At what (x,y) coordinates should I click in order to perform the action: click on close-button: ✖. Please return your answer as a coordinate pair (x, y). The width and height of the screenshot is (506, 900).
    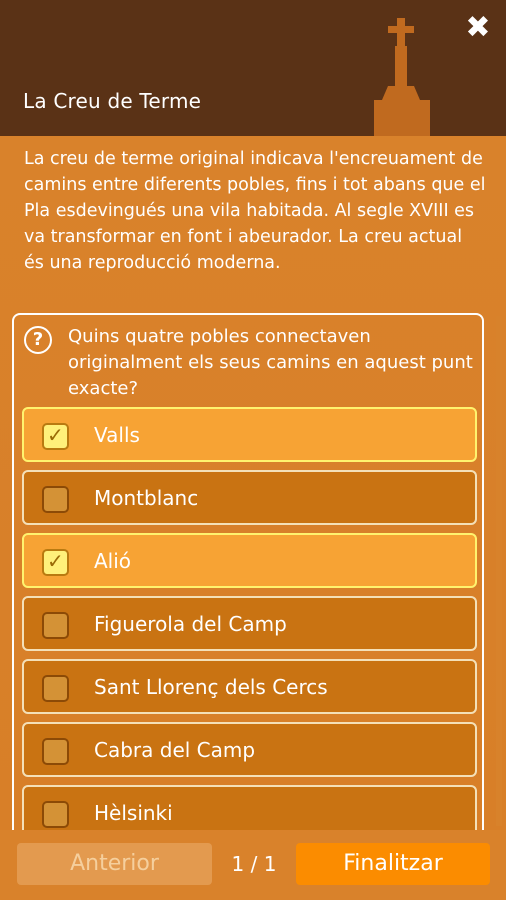
    Looking at the image, I should click on (478, 28).